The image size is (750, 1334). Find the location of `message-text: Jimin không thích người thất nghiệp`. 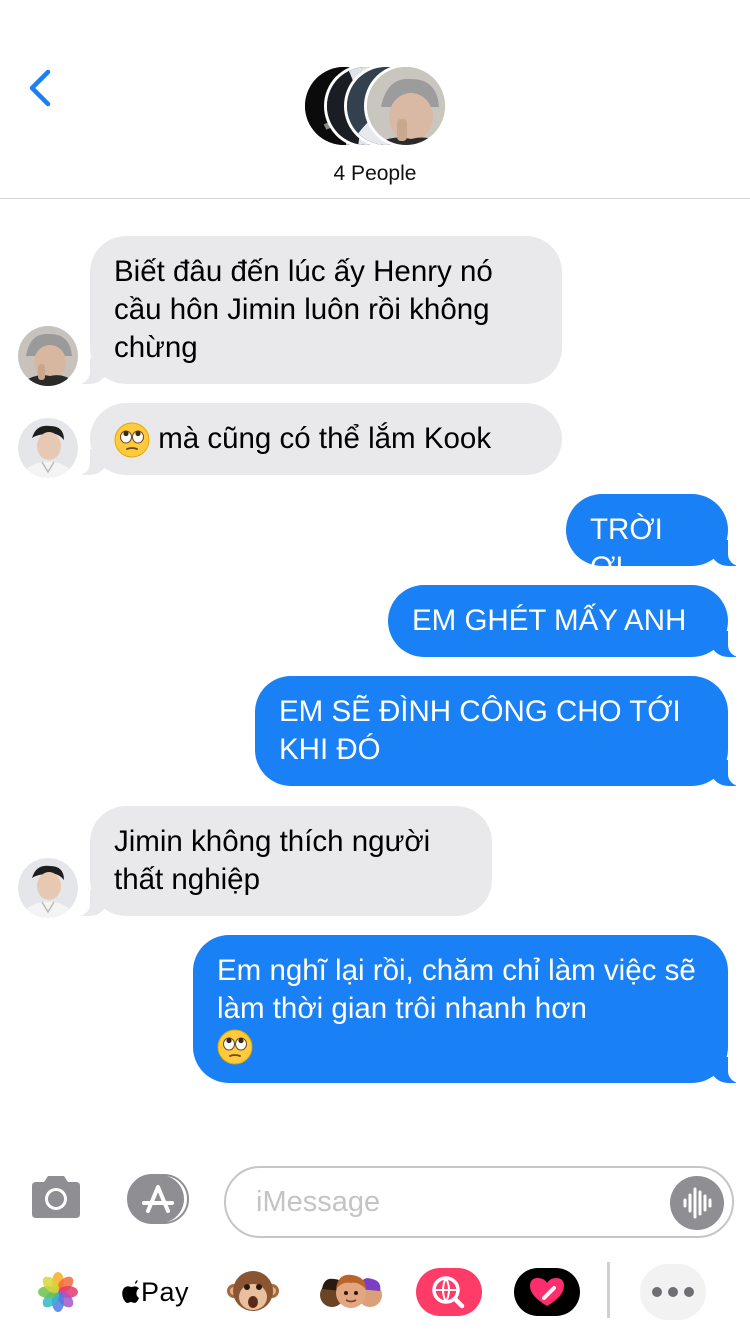

message-text: Jimin không thích người thất nghiệp is located at coordinates (272, 860).